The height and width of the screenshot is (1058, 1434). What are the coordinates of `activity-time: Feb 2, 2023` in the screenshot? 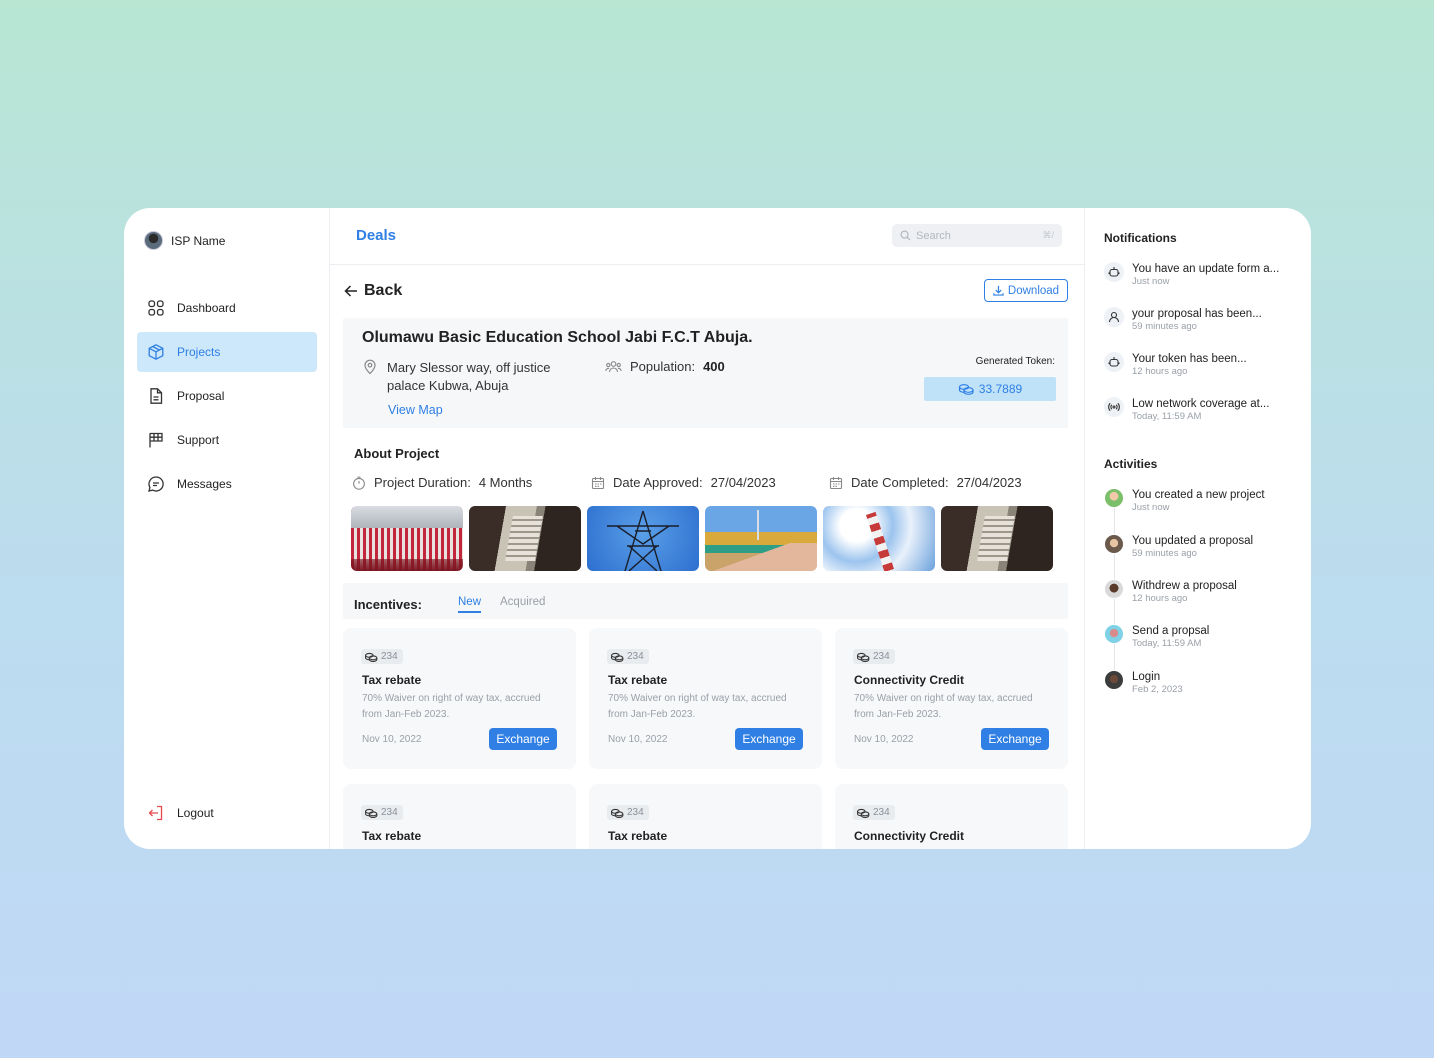 It's located at (1157, 689).